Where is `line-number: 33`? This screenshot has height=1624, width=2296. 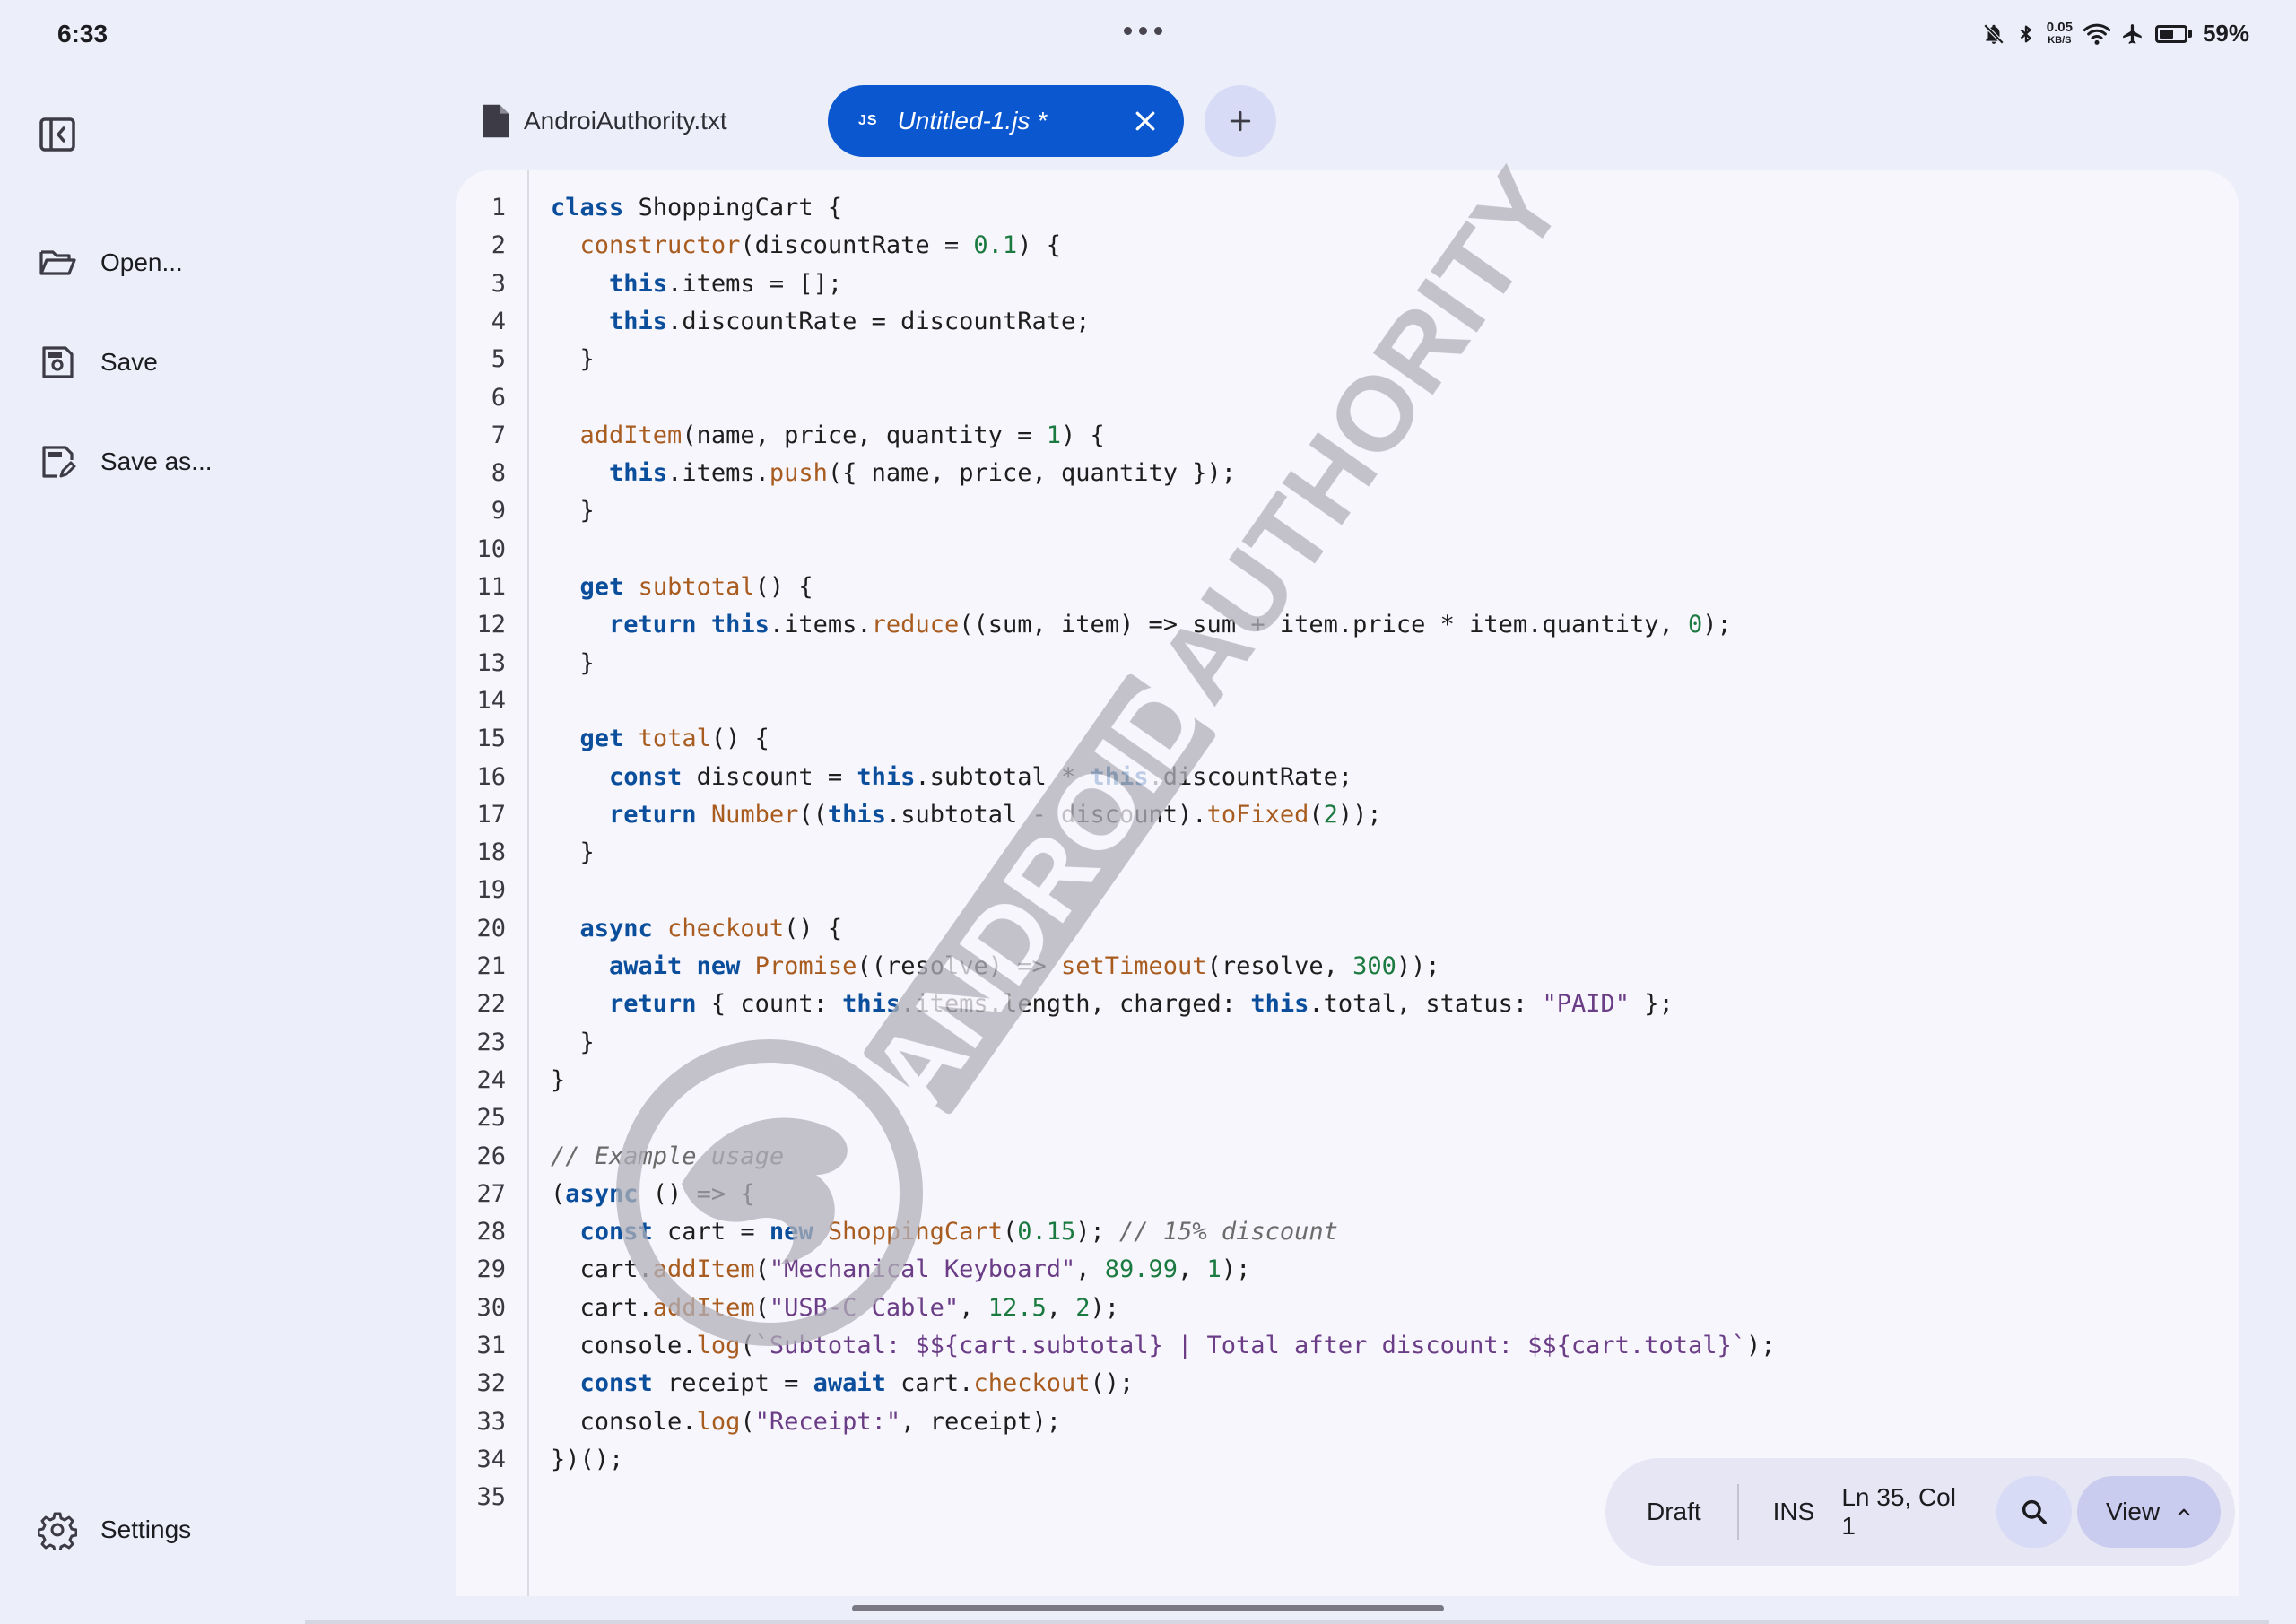 line-number: 33 is located at coordinates (491, 1421).